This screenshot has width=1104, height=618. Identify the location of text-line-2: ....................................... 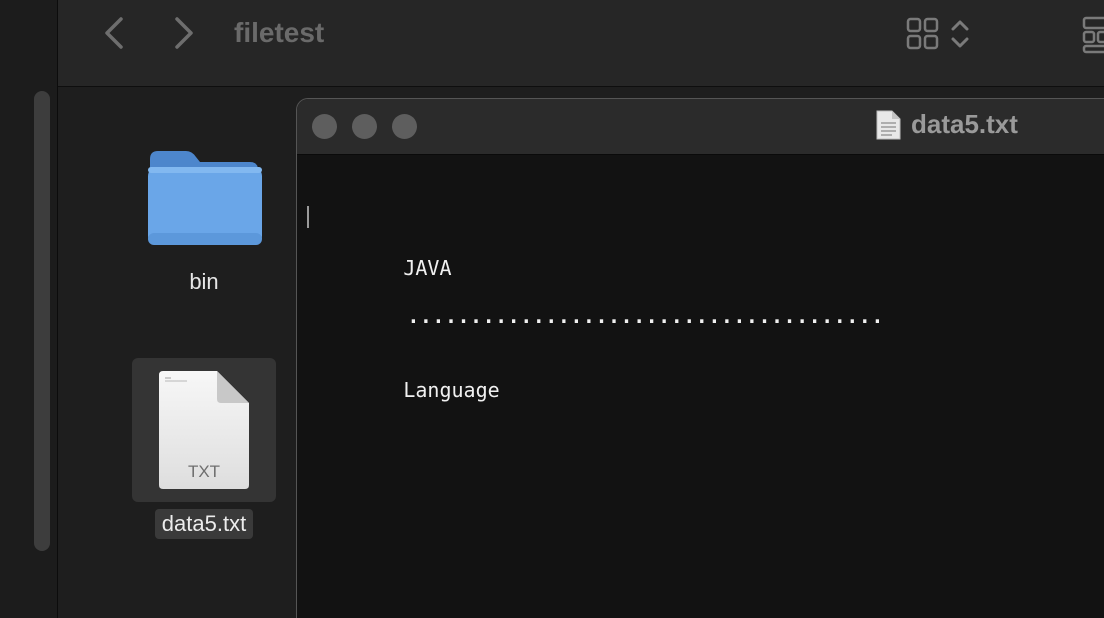
(645, 316).